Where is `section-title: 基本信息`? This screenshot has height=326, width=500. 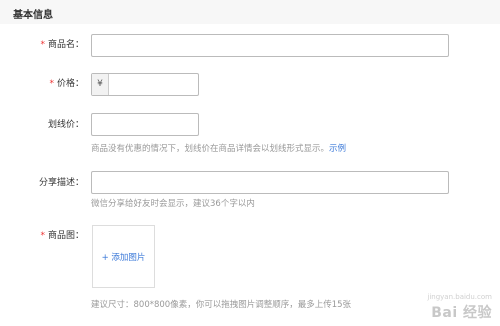
section-title: 基本信息 is located at coordinates (33, 15).